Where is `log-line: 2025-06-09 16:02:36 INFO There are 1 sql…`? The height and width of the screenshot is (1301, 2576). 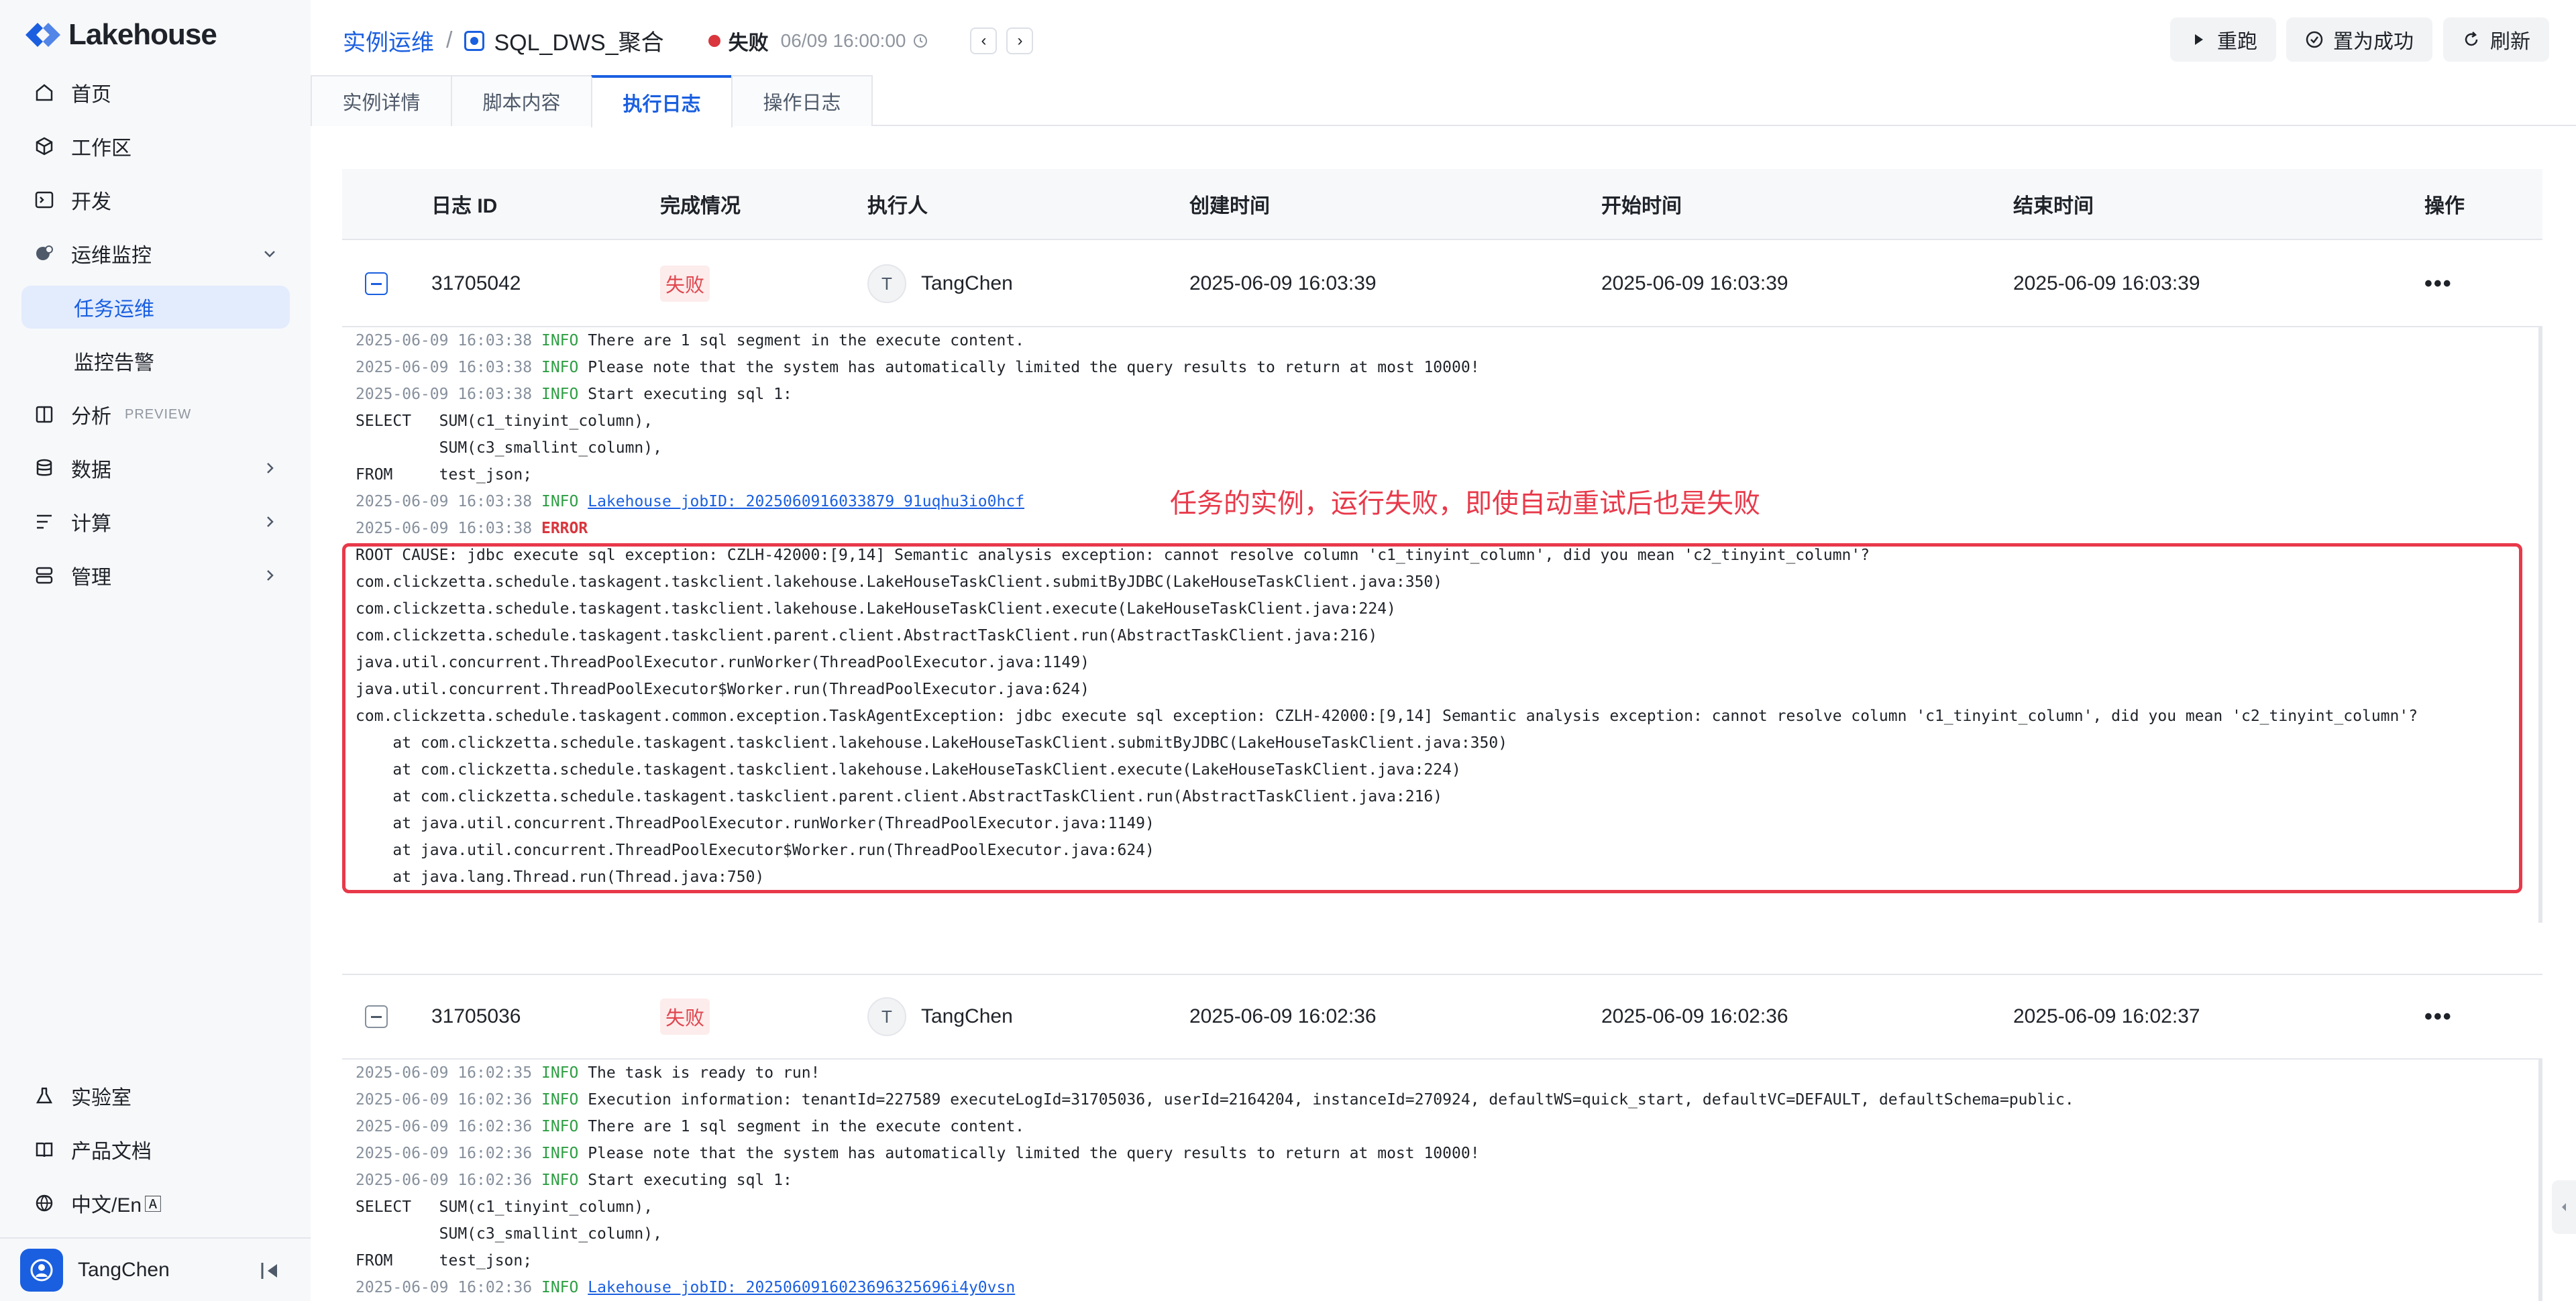
log-line: 2025-06-09 16:02:36 INFO There are 1 sql… is located at coordinates (1447, 1126).